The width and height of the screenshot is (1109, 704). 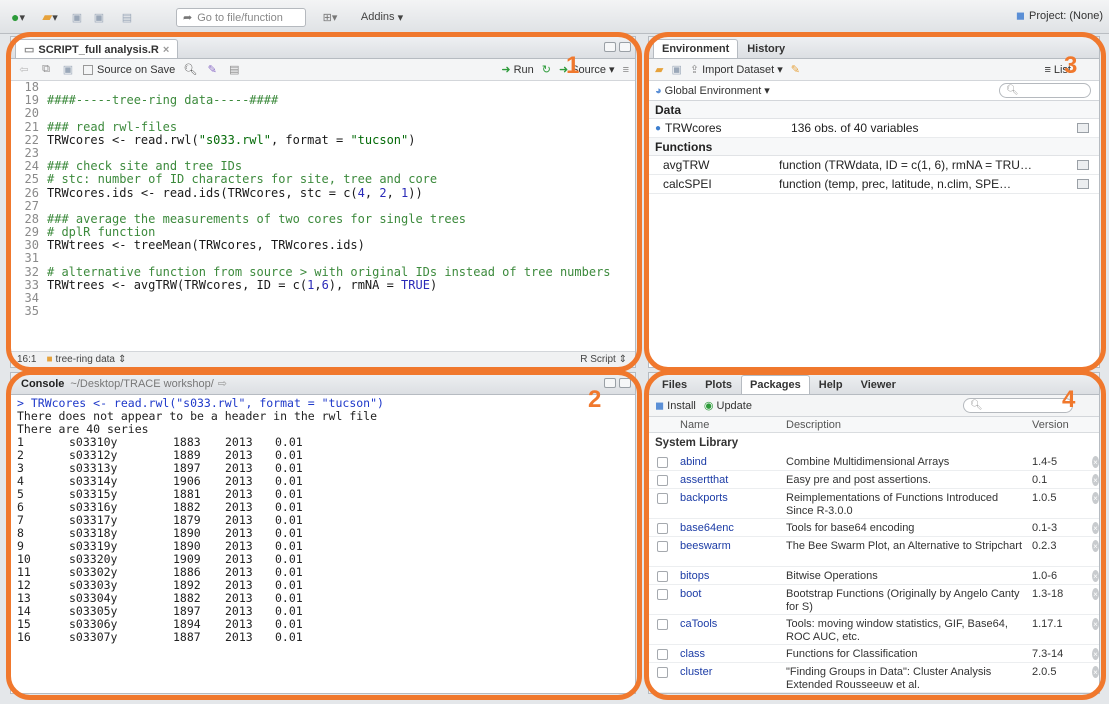 What do you see at coordinates (190, 70) in the screenshot?
I see `search-icon: 🔍︎` at bounding box center [190, 70].